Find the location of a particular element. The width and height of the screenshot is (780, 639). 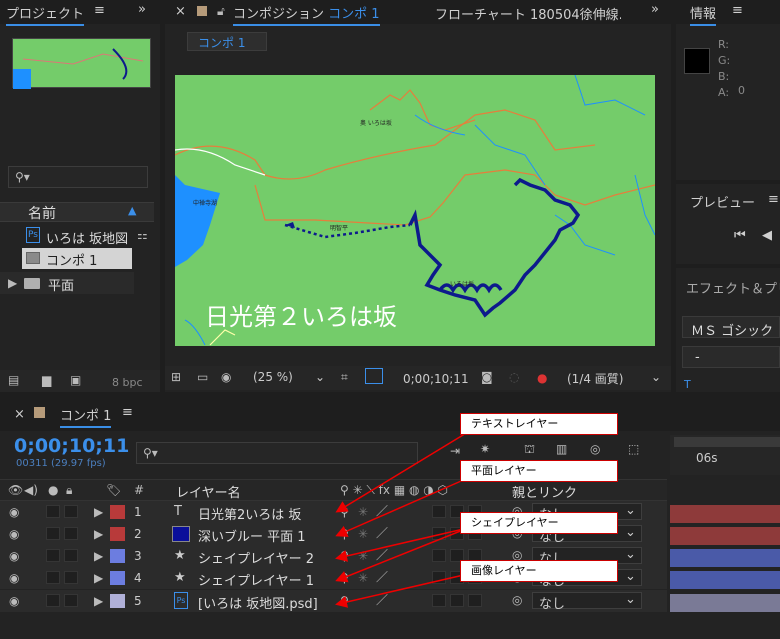

callout-arrows is located at coordinates (402, 519).